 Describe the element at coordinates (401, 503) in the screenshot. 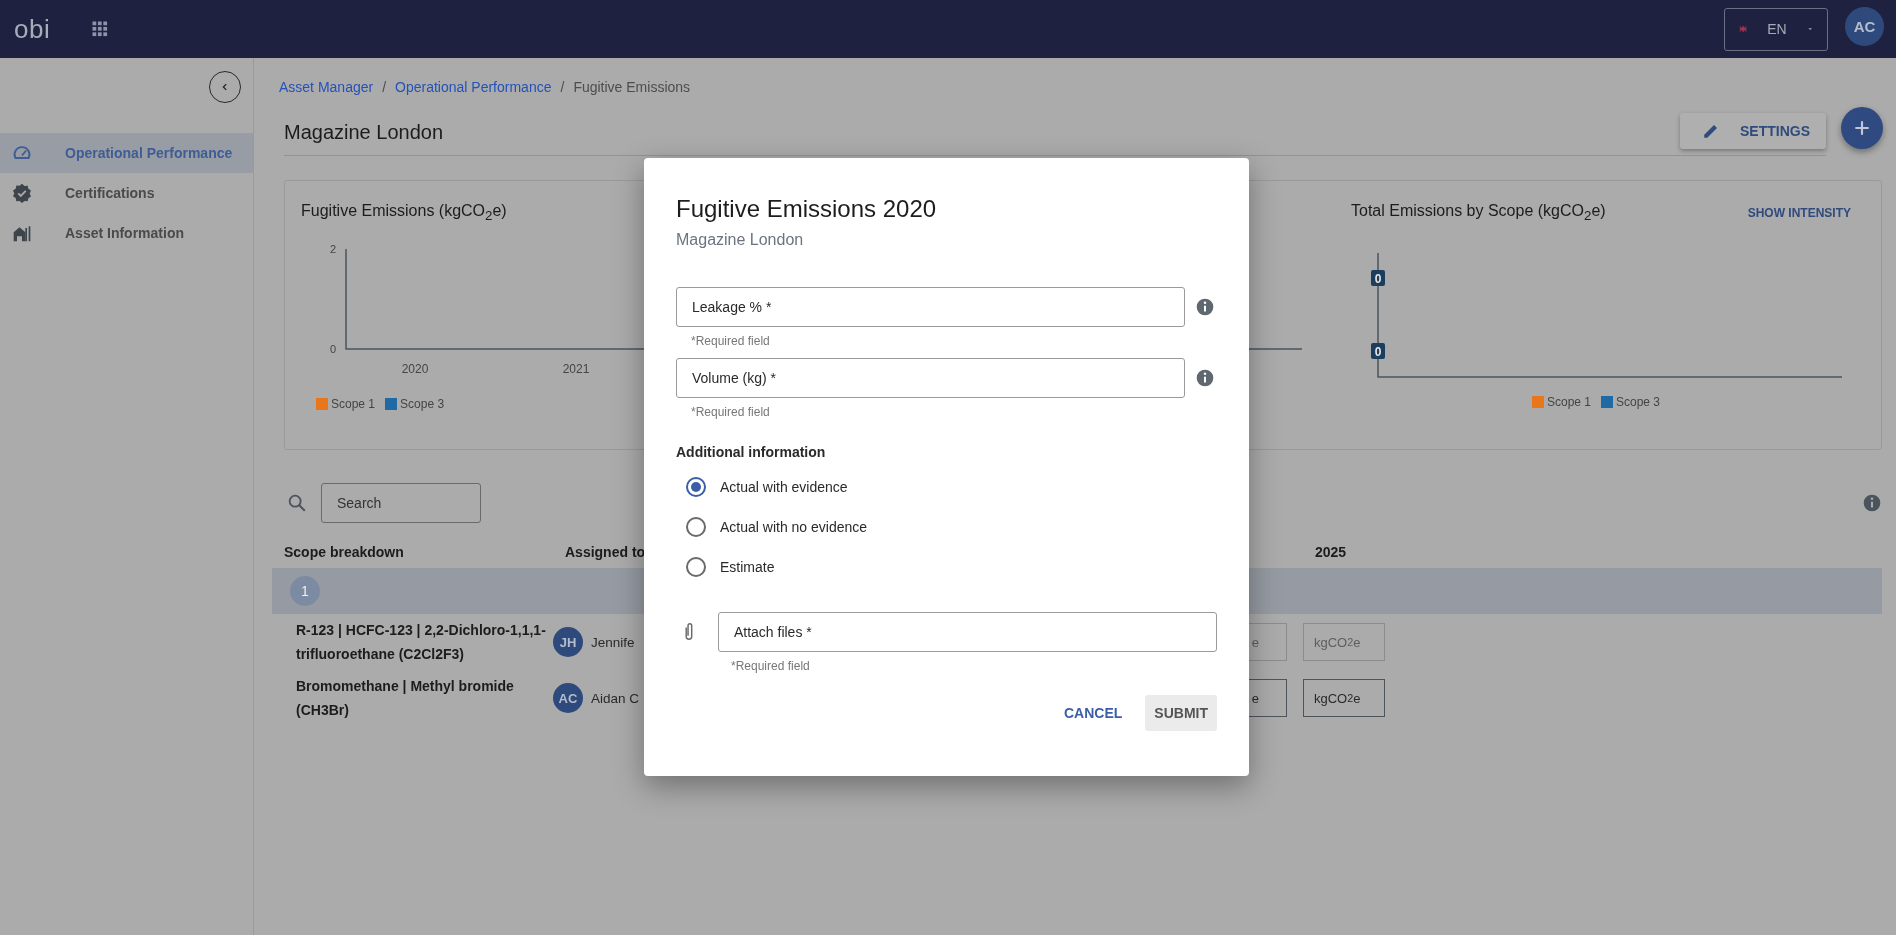

I see `search-field: Search` at that location.